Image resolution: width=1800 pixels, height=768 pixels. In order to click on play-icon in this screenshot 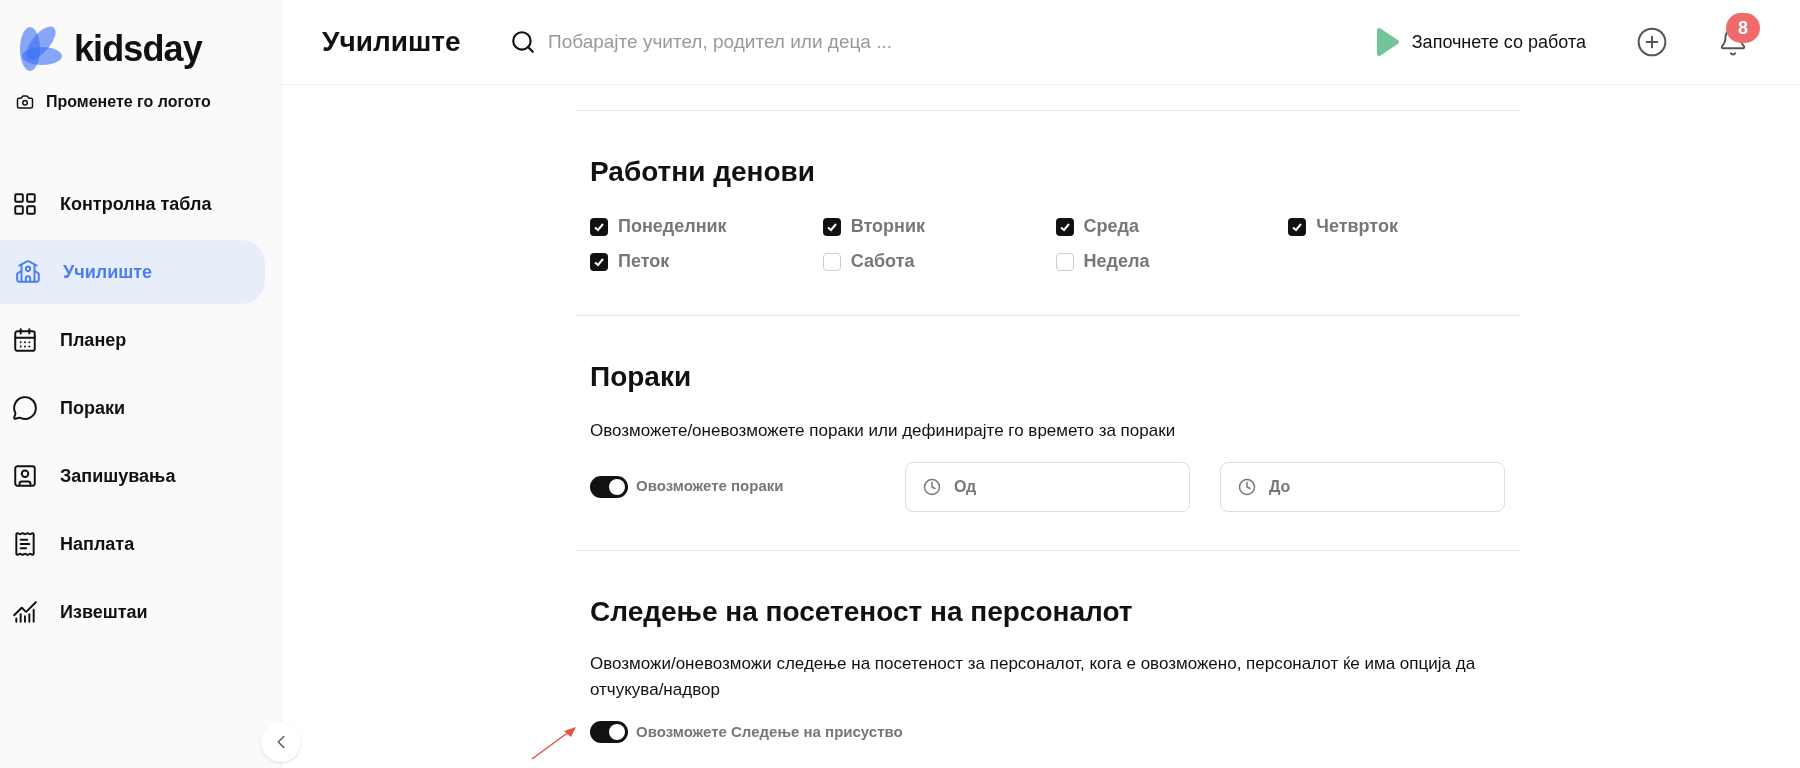, I will do `click(1387, 42)`.